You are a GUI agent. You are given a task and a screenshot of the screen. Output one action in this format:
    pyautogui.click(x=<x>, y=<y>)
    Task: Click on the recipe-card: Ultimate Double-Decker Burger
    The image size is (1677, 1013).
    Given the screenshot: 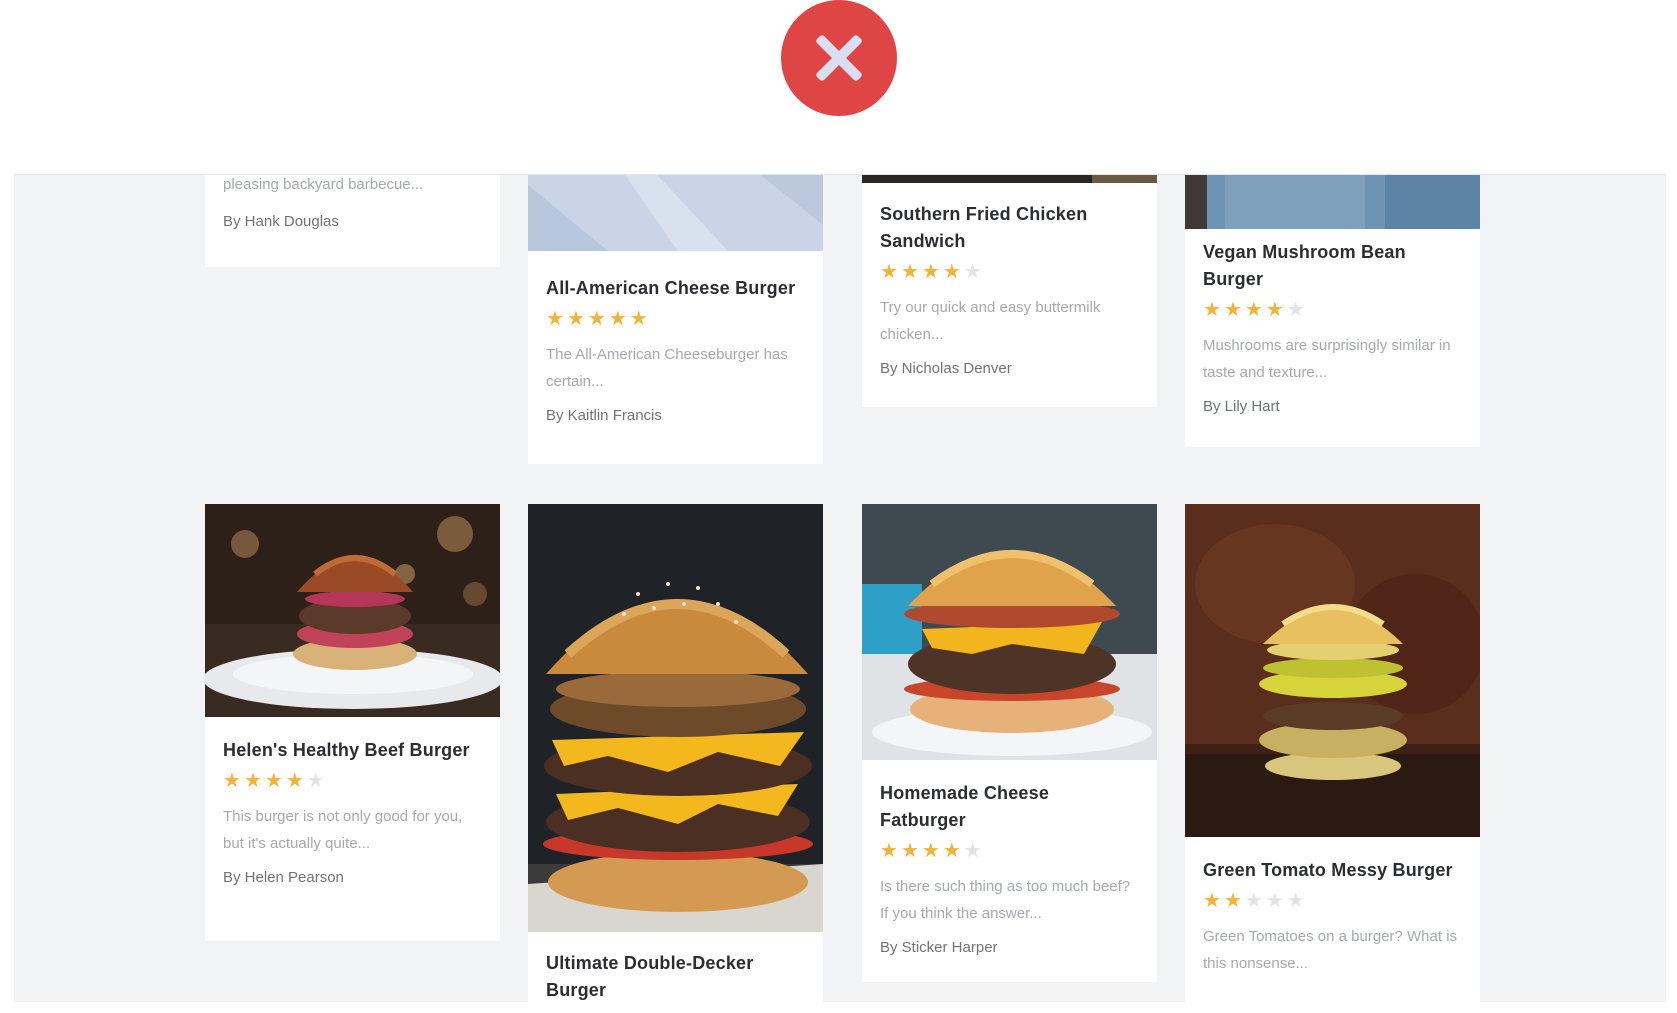 What is the action you would take?
    pyautogui.click(x=675, y=753)
    